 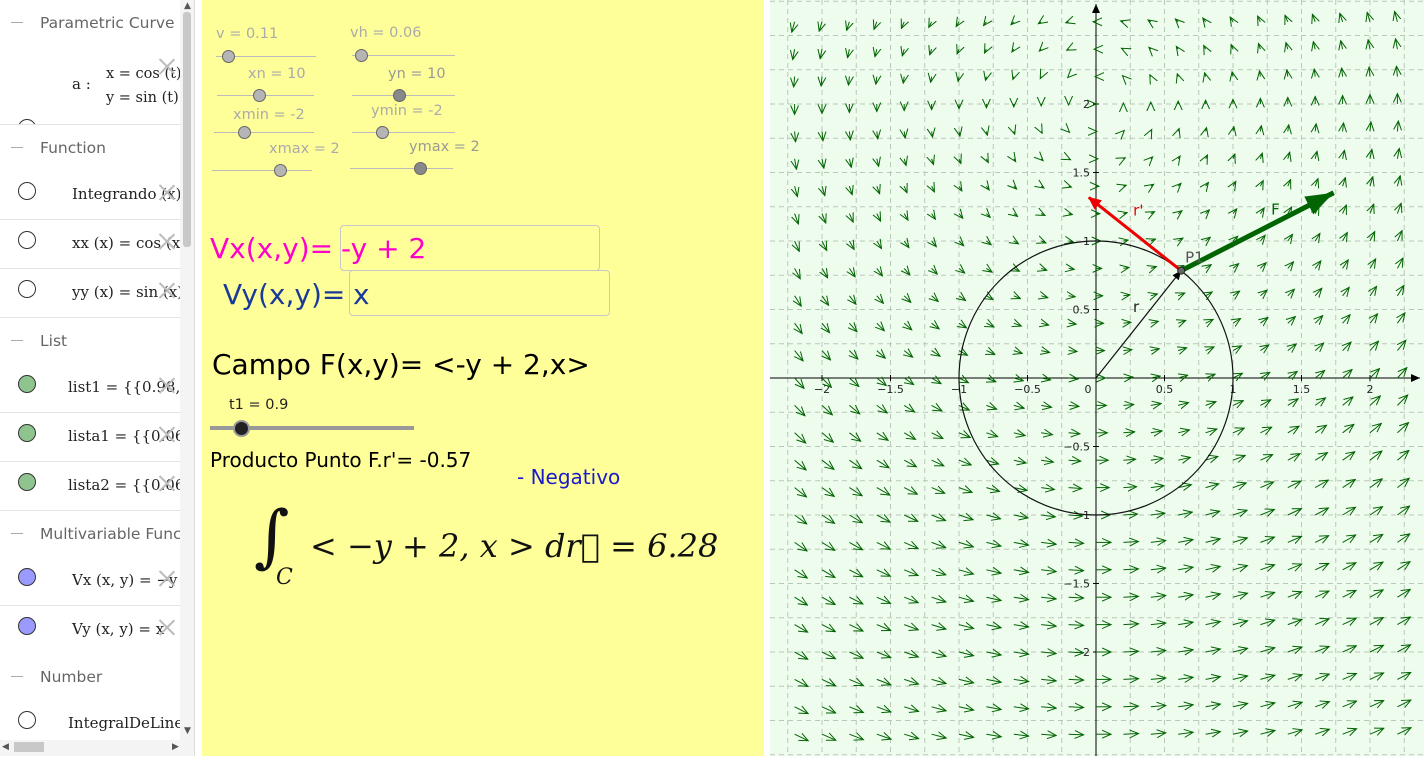 What do you see at coordinates (90, 148) in the screenshot?
I see `section-function: Function` at bounding box center [90, 148].